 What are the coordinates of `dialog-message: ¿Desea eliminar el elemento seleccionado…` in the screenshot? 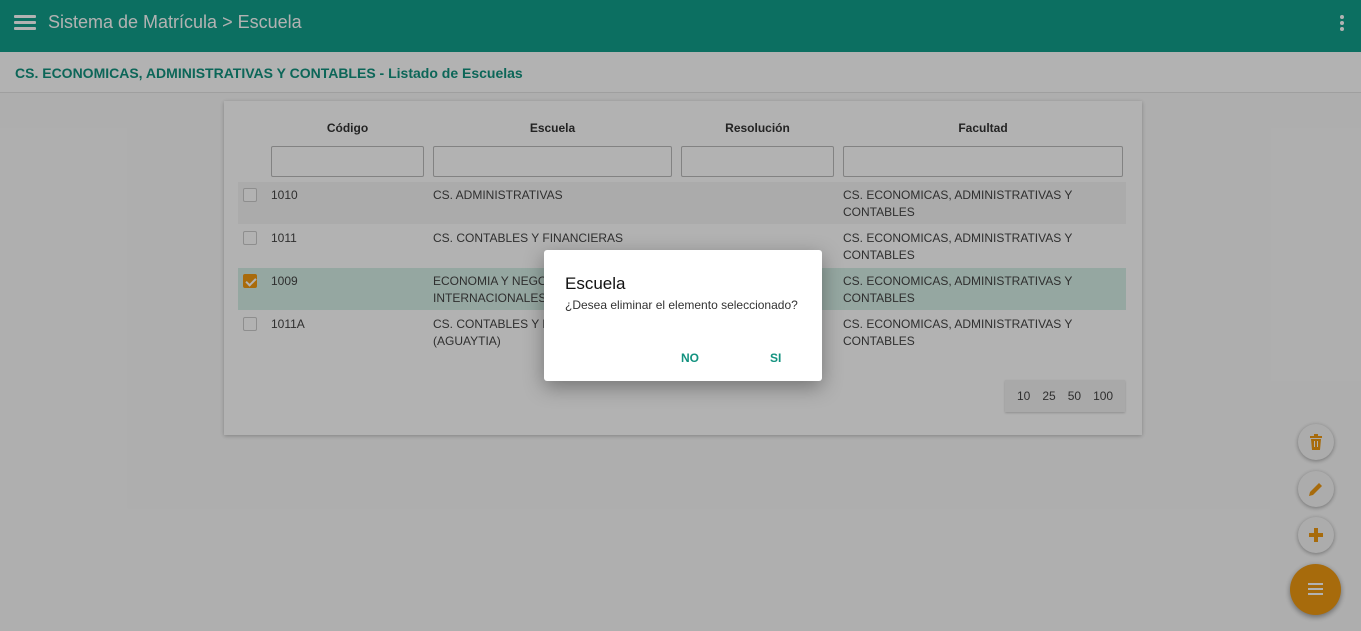 It's located at (681, 305).